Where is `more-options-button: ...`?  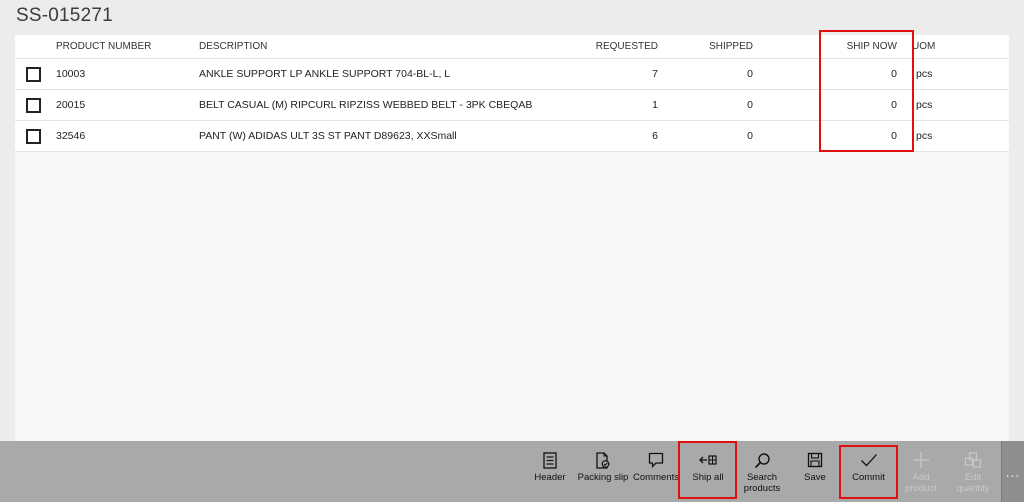 more-options-button: ... is located at coordinates (1012, 471).